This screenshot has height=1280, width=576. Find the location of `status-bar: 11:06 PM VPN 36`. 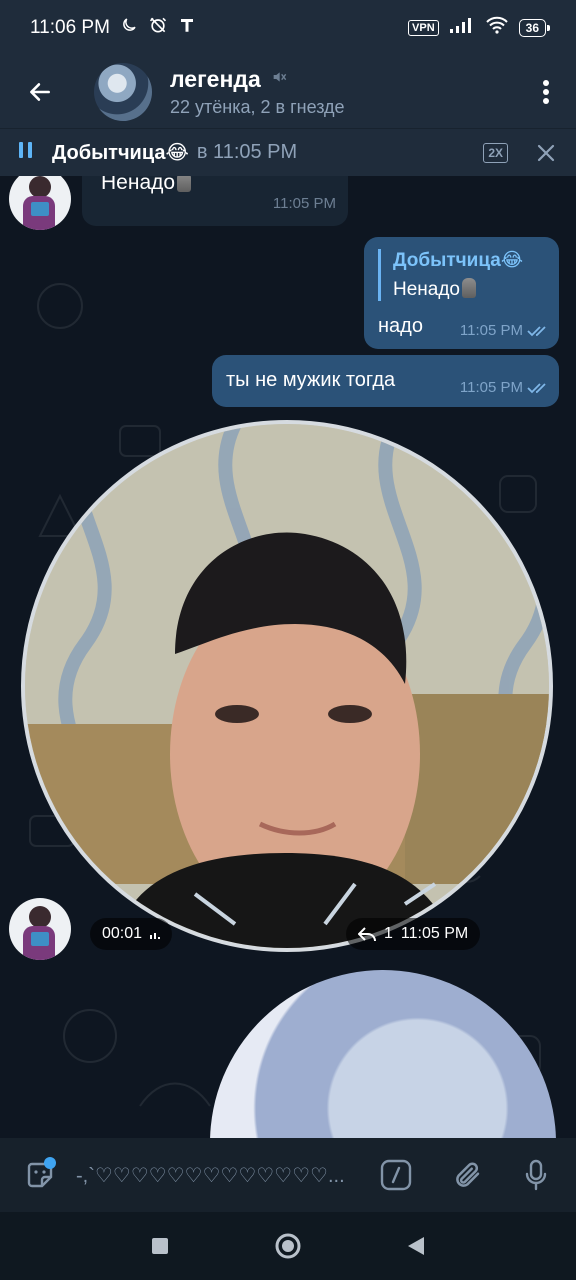

status-bar: 11:06 PM VPN 36 is located at coordinates (288, 28).